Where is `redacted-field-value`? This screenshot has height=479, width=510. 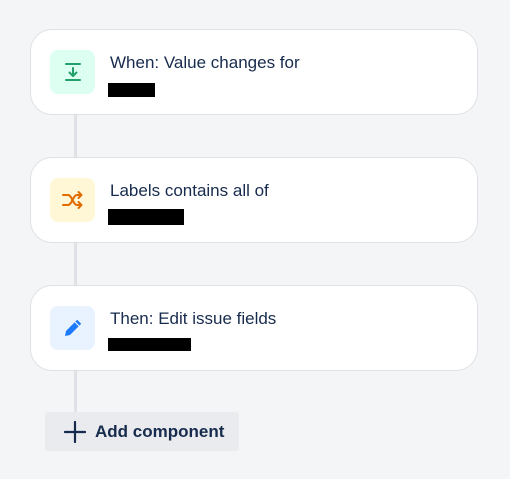 redacted-field-value is located at coordinates (131, 90).